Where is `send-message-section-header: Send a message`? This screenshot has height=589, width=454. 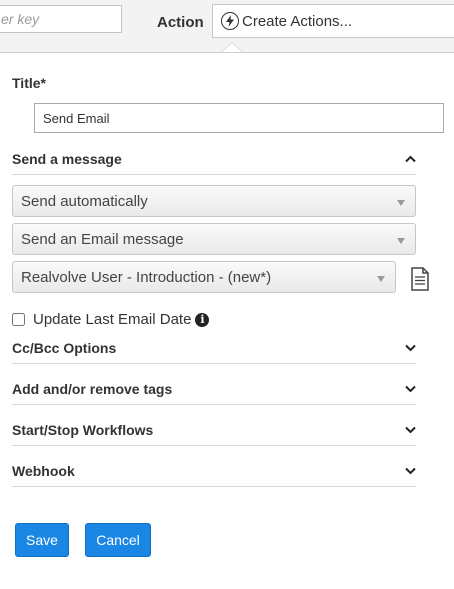
send-message-section-header: Send a message is located at coordinates (214, 159).